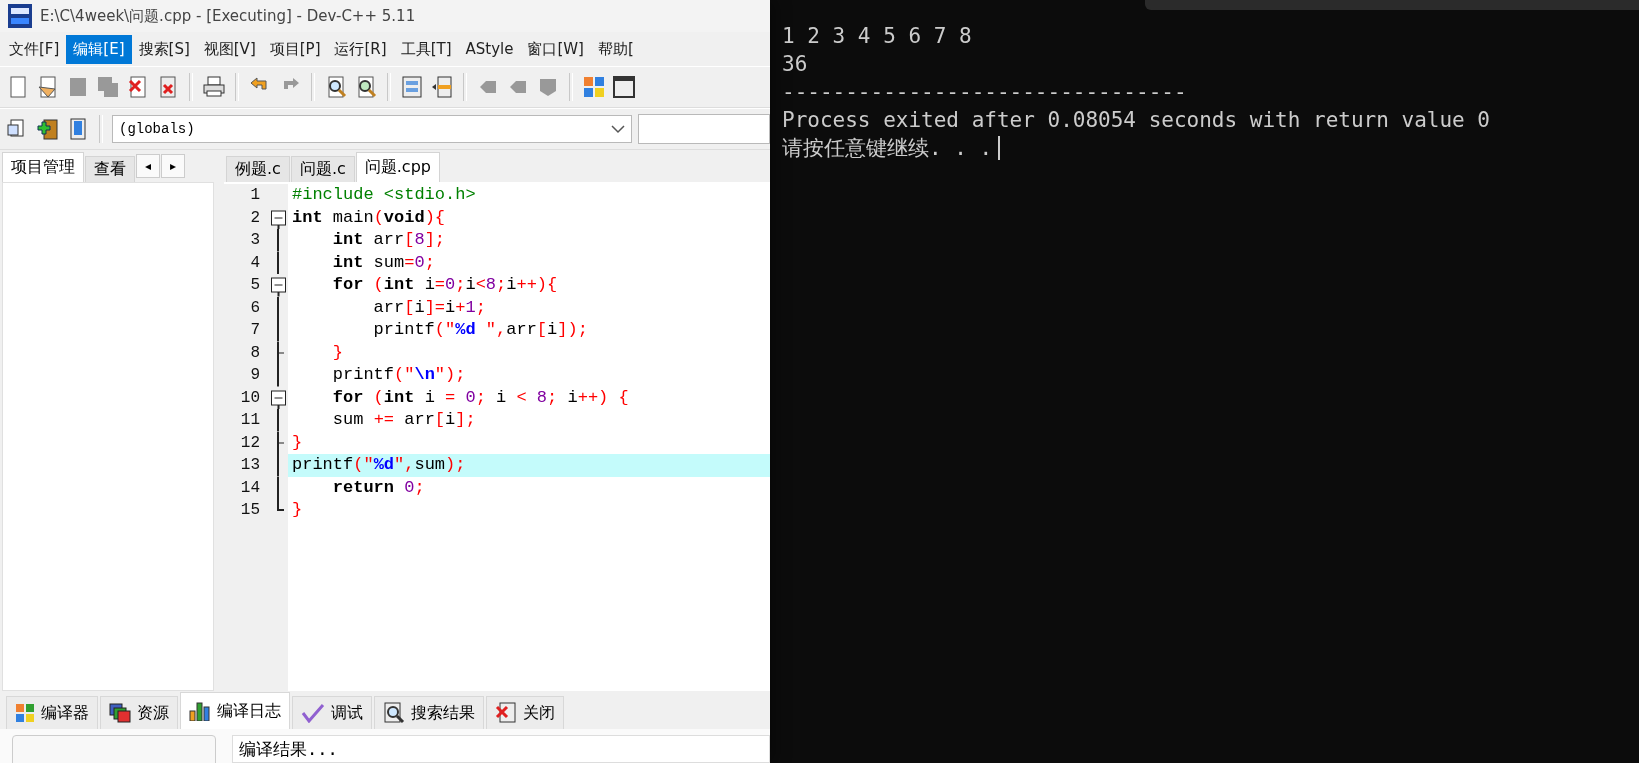  Describe the element at coordinates (254, 262) in the screenshot. I see `line-number: 4` at that location.